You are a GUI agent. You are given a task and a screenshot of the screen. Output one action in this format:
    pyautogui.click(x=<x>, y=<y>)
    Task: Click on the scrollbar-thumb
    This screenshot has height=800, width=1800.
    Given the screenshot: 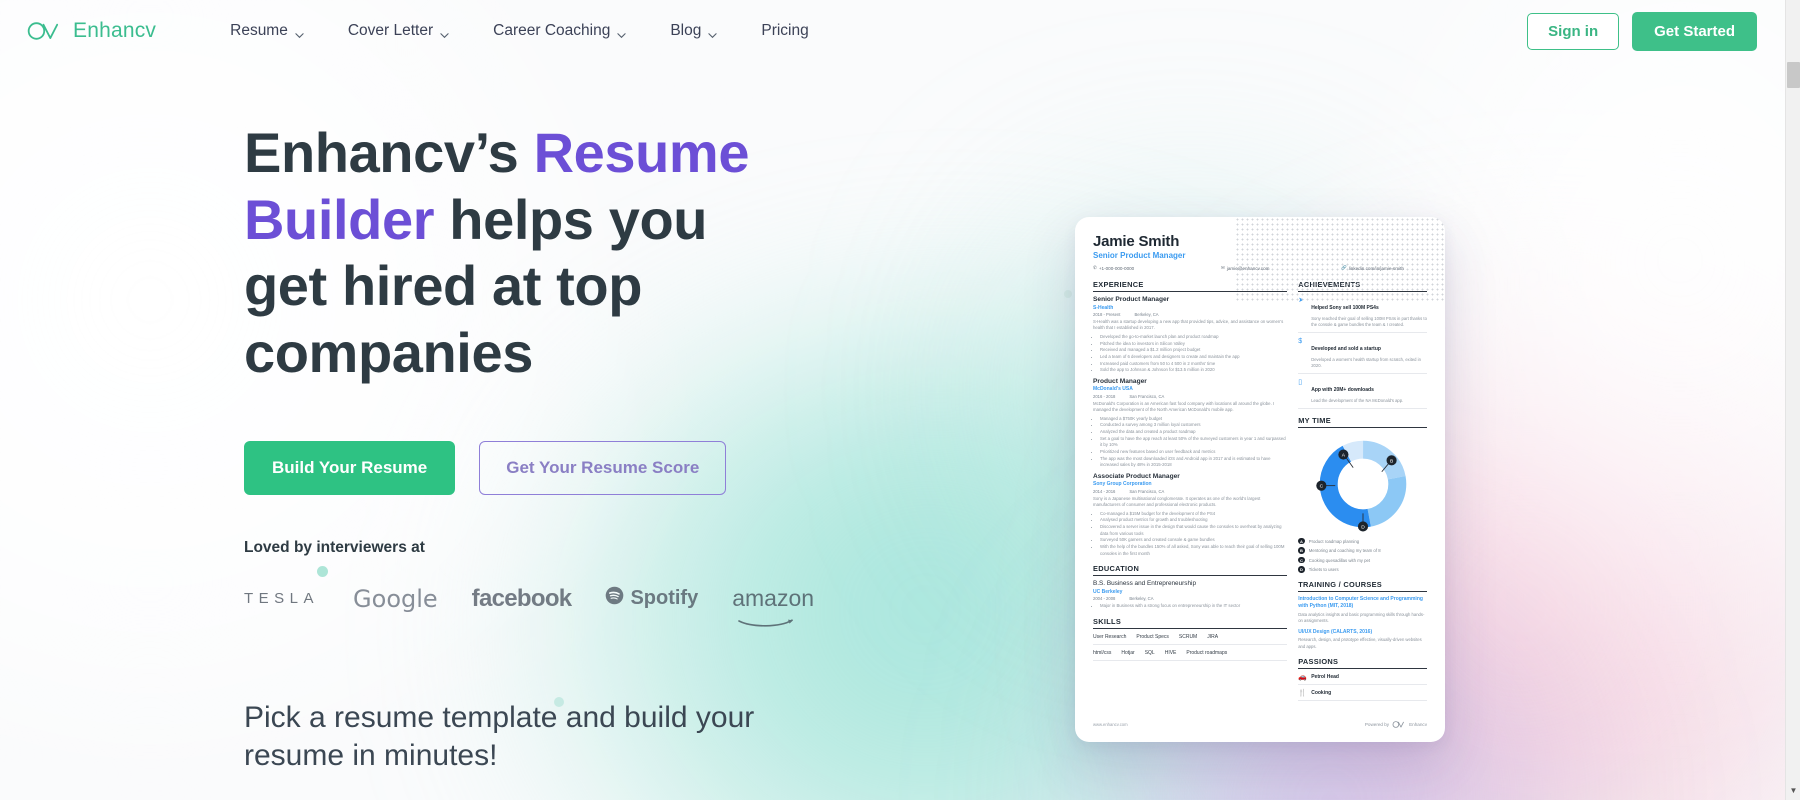 What is the action you would take?
    pyautogui.click(x=1793, y=75)
    